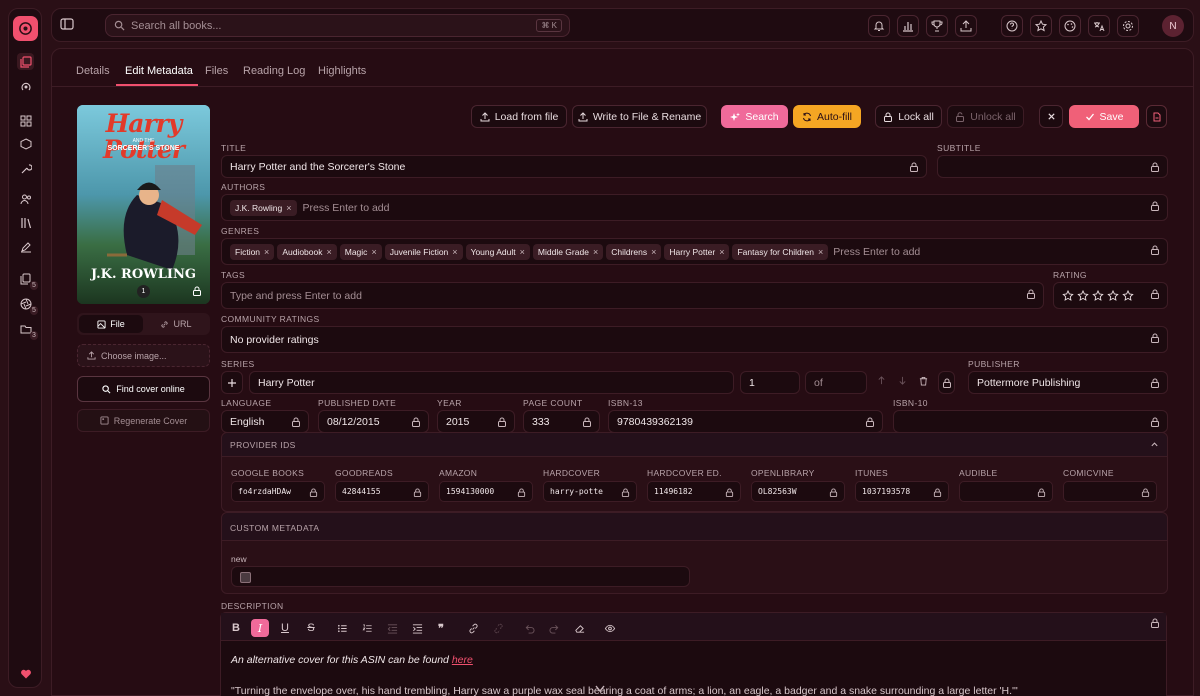 The height and width of the screenshot is (696, 1200). Describe the element at coordinates (946, 382) in the screenshot. I see `series-lock-button` at that location.